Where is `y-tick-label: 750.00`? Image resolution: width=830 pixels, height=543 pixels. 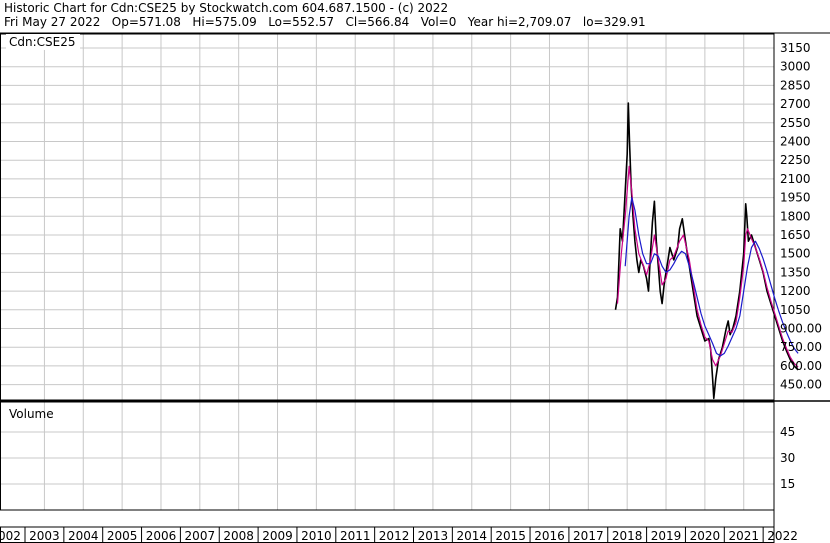 y-tick-label: 750.00 is located at coordinates (801, 347).